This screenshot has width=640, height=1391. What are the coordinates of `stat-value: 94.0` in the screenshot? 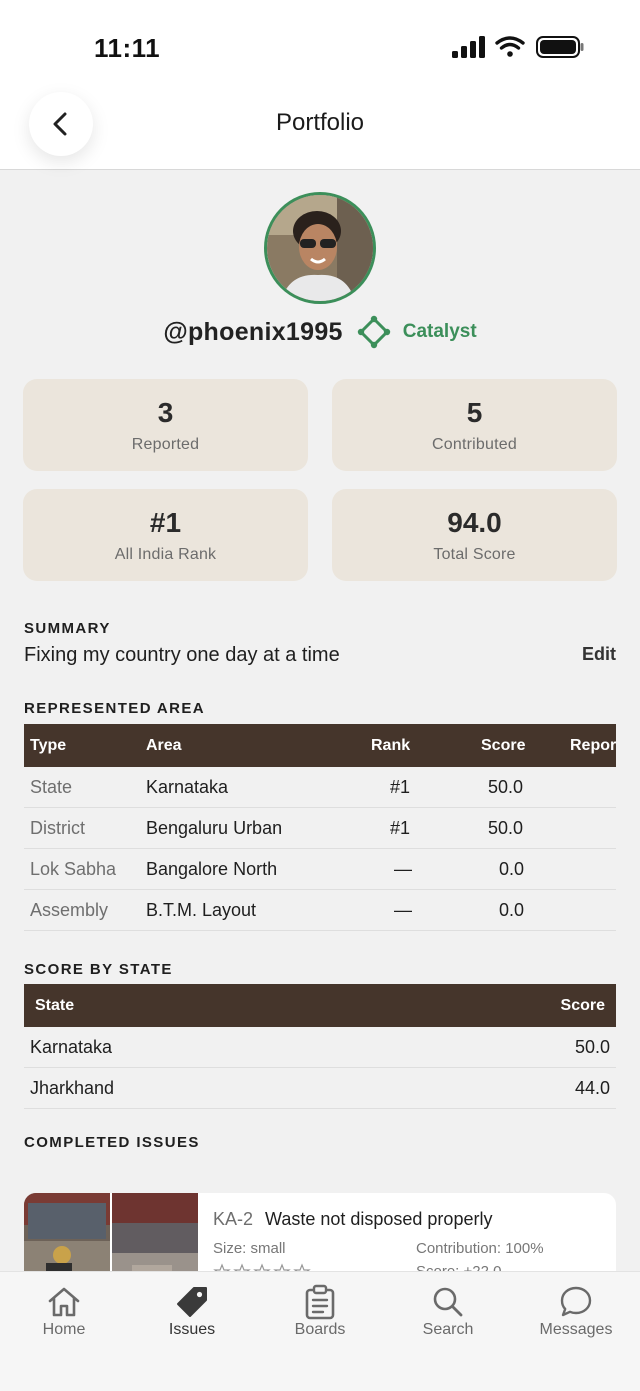 It's located at (474, 522).